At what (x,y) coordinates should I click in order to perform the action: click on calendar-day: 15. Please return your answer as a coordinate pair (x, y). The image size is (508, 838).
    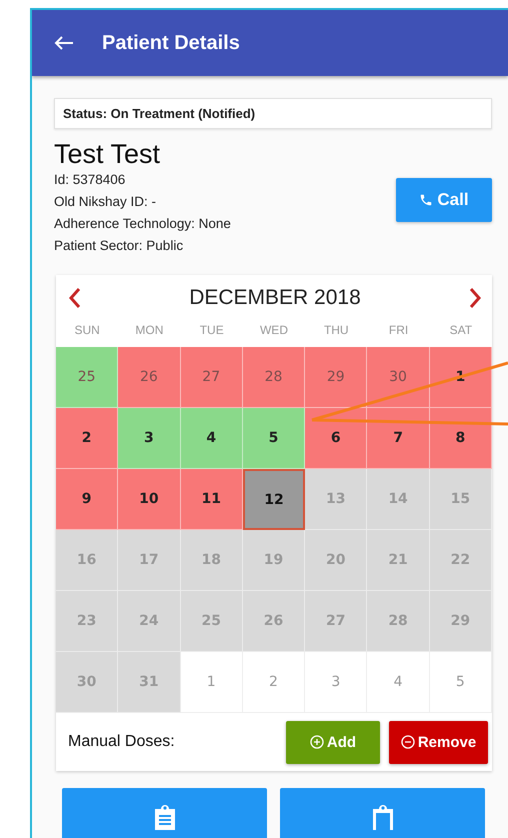
    Looking at the image, I should click on (461, 499).